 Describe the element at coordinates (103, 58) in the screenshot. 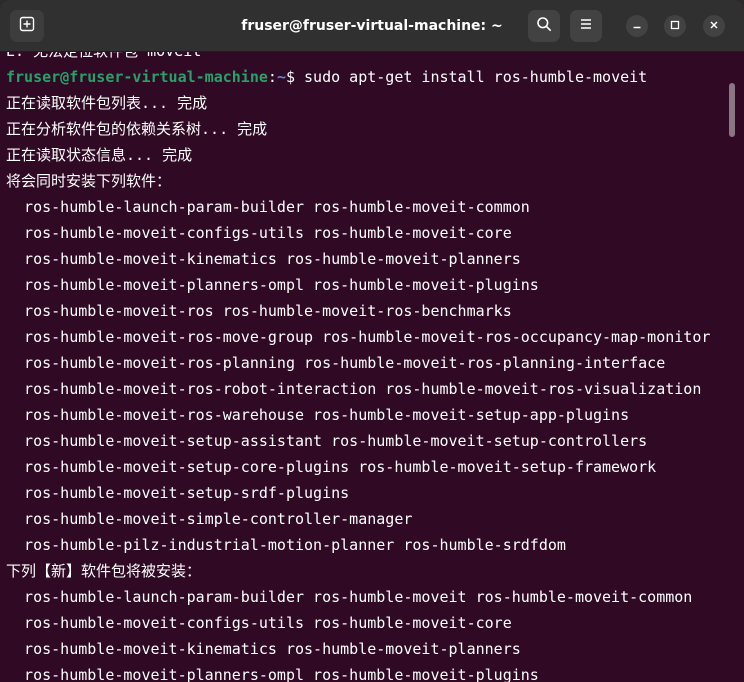

I see `terminal-line-partial: E: 无法定位软件包 moveit` at that location.